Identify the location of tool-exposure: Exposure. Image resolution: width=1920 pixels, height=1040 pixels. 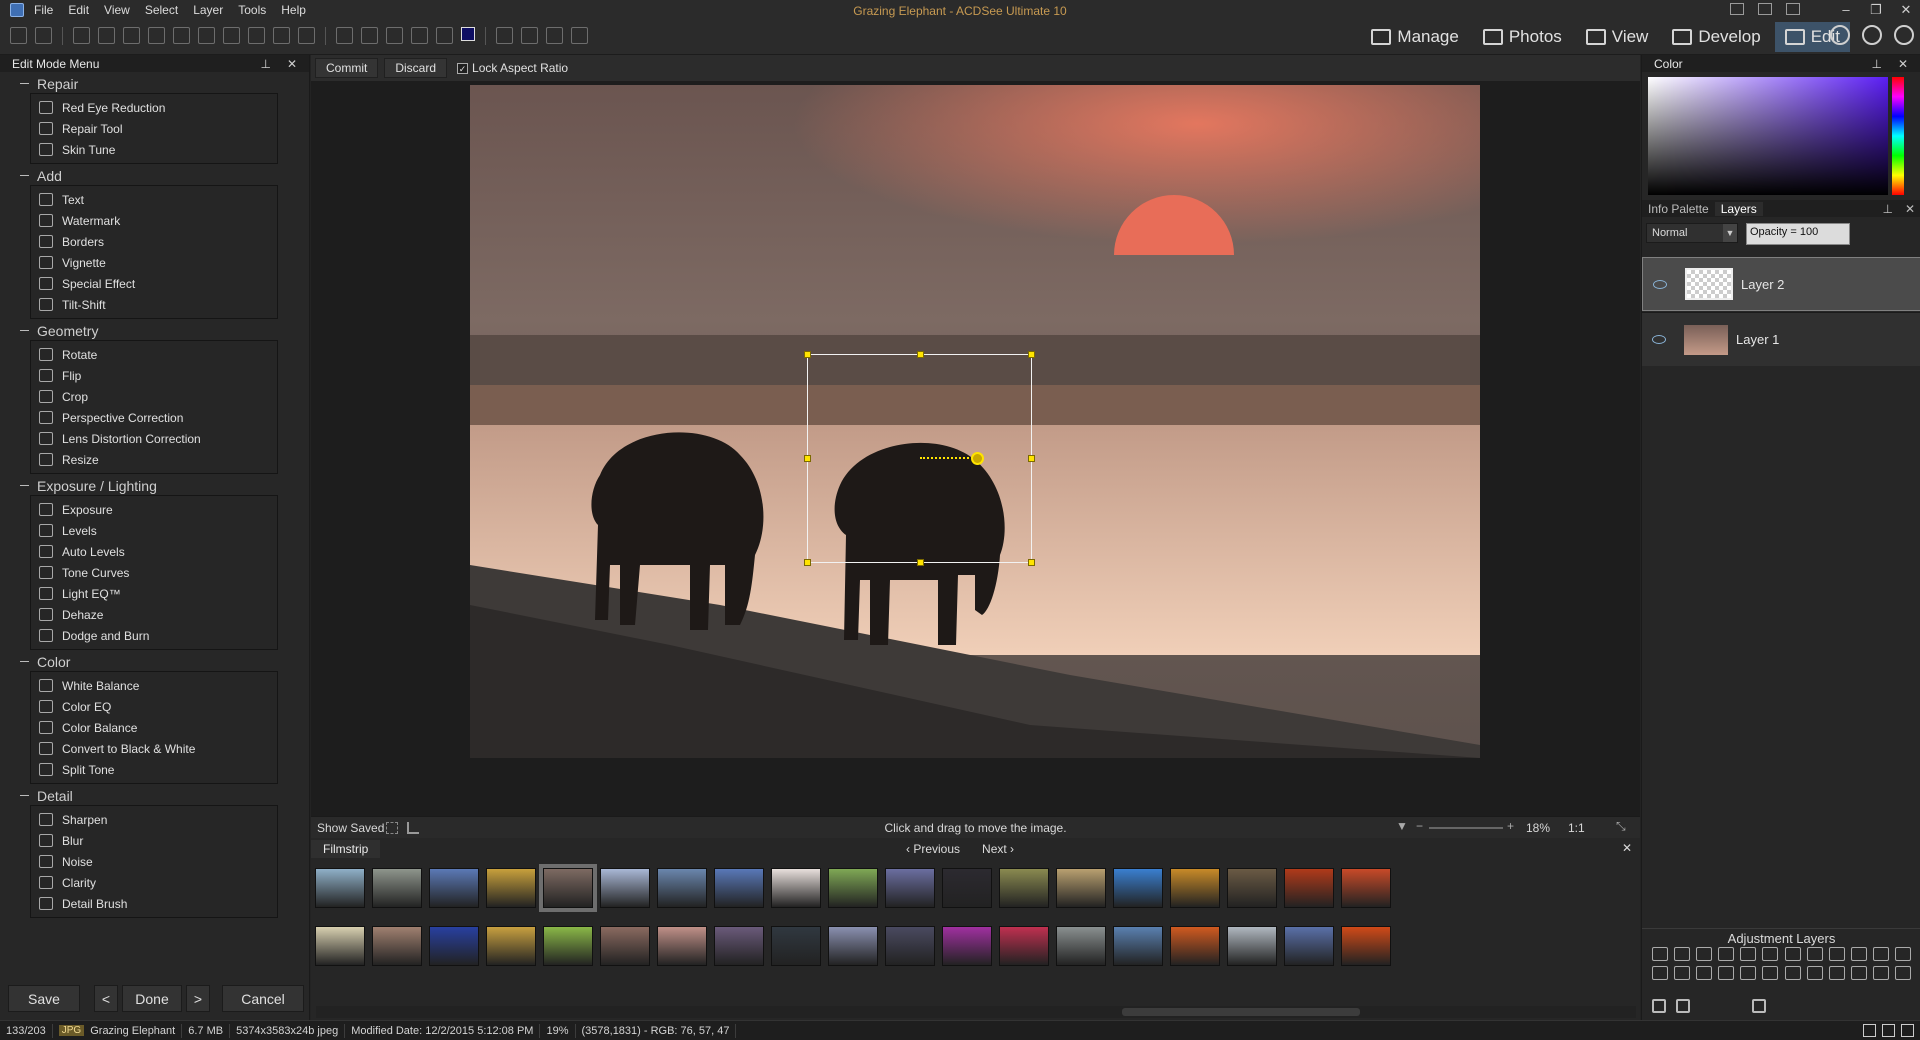
(154, 509).